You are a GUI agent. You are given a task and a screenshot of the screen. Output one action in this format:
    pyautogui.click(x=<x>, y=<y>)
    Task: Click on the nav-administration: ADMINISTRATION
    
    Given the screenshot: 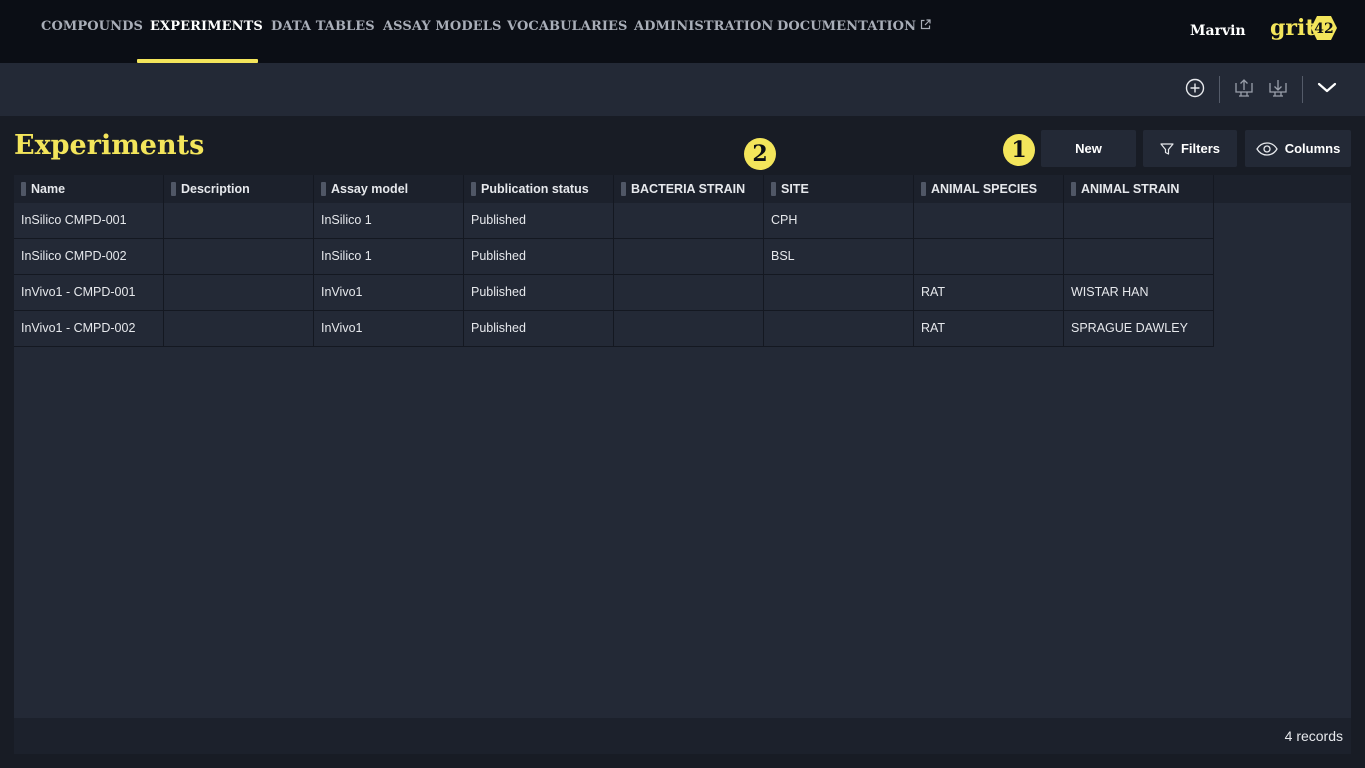 What is the action you would take?
    pyautogui.click(x=703, y=31)
    